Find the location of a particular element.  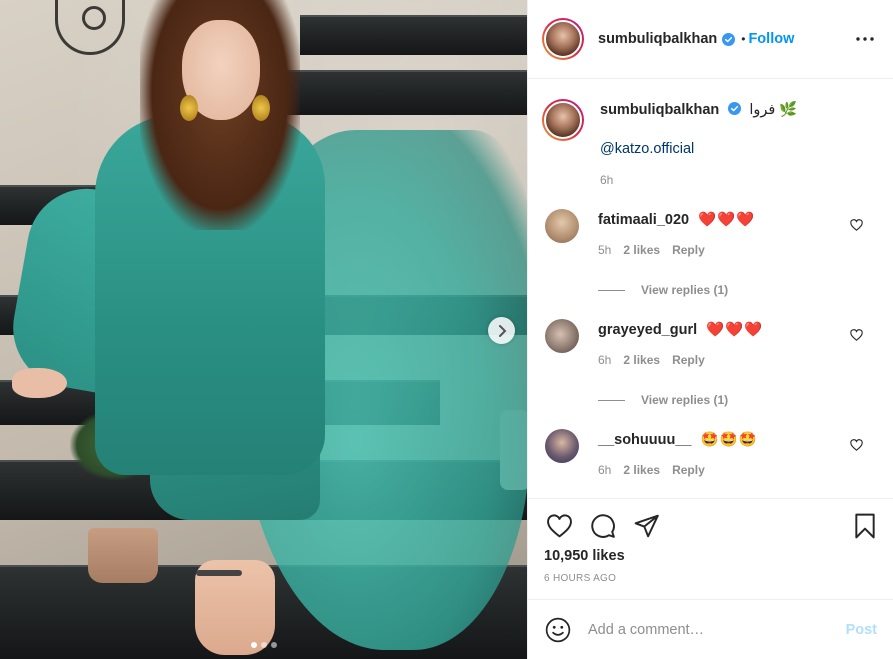

post-header: sumbuliqbalkhan • Follow is located at coordinates (710, 39).